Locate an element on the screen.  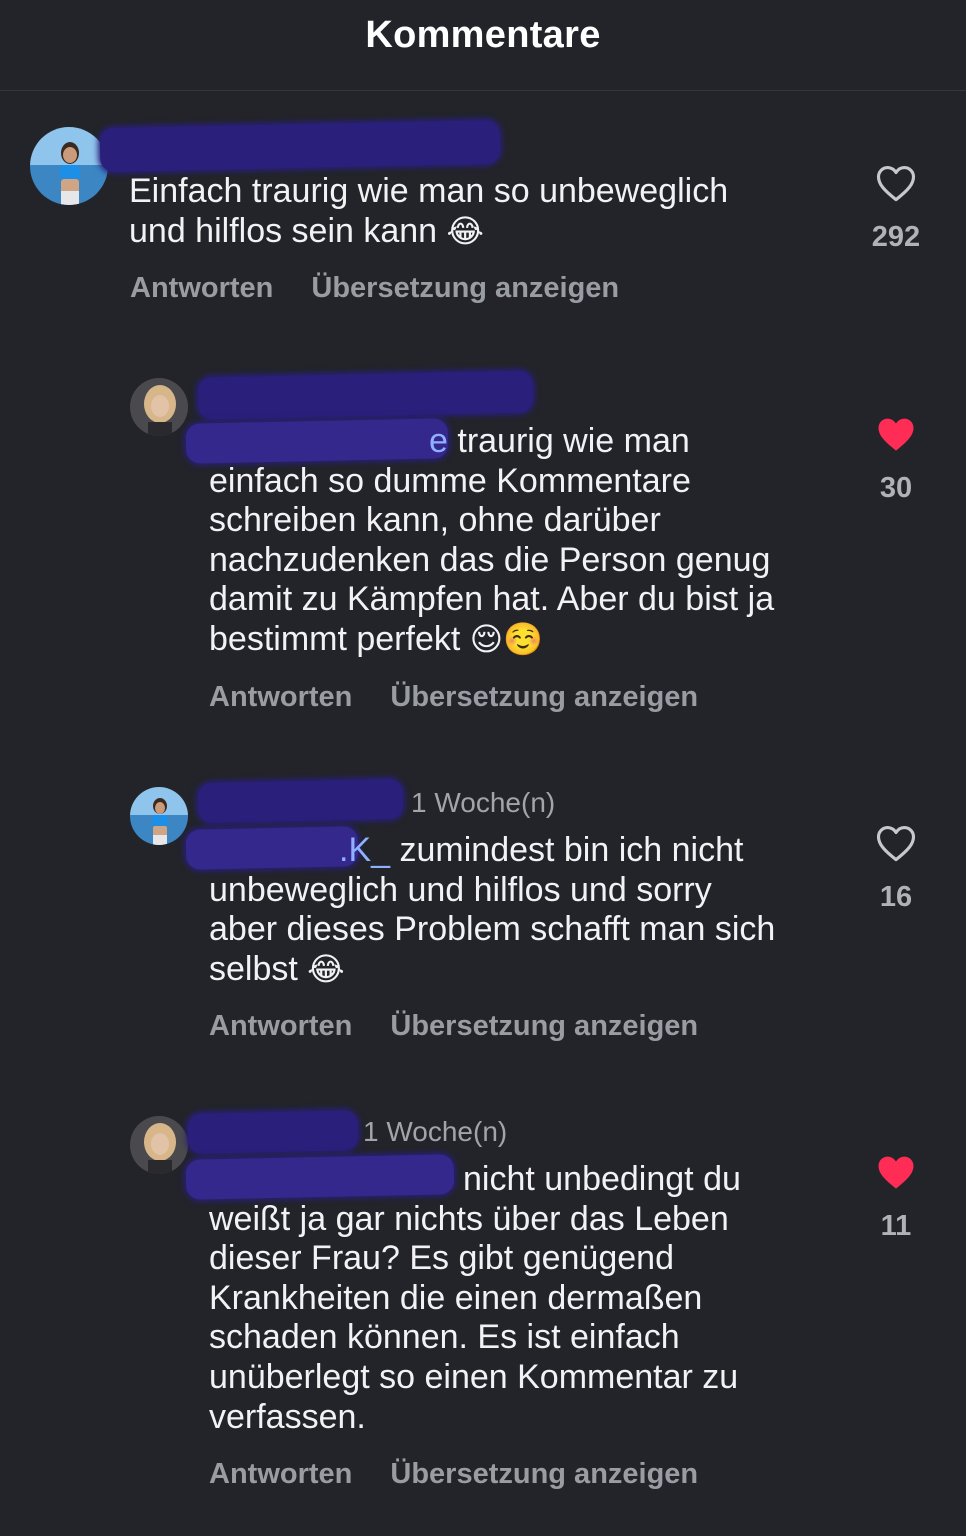
comments-header: Kommentare is located at coordinates (483, 45).